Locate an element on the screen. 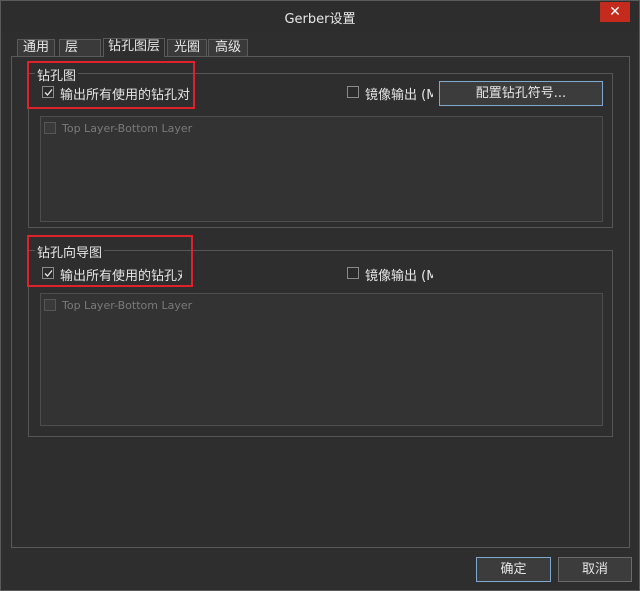 The height and width of the screenshot is (591, 640). mirror-output-checkbox is located at coordinates (353, 92).